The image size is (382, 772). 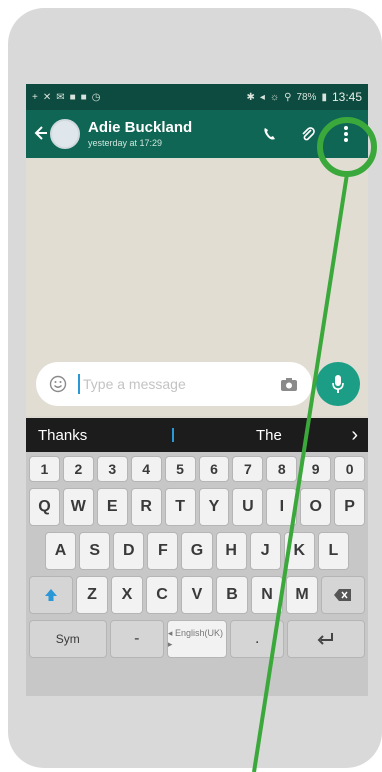 I want to click on keyboard-row-4: Sym - ◂ English(UK) ▸ ., so click(x=197, y=639).